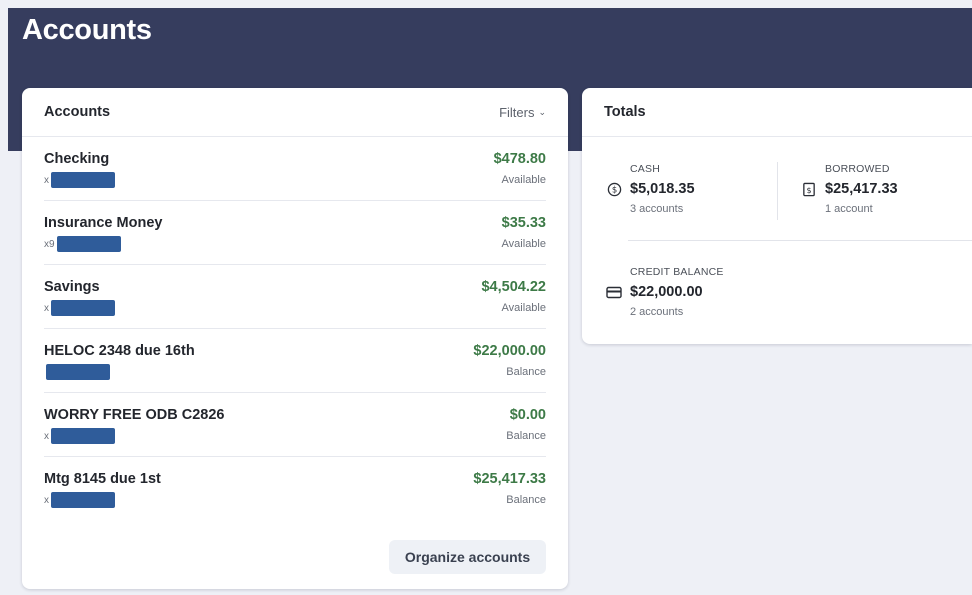  I want to click on account-amount: $4,504.22, so click(513, 287).